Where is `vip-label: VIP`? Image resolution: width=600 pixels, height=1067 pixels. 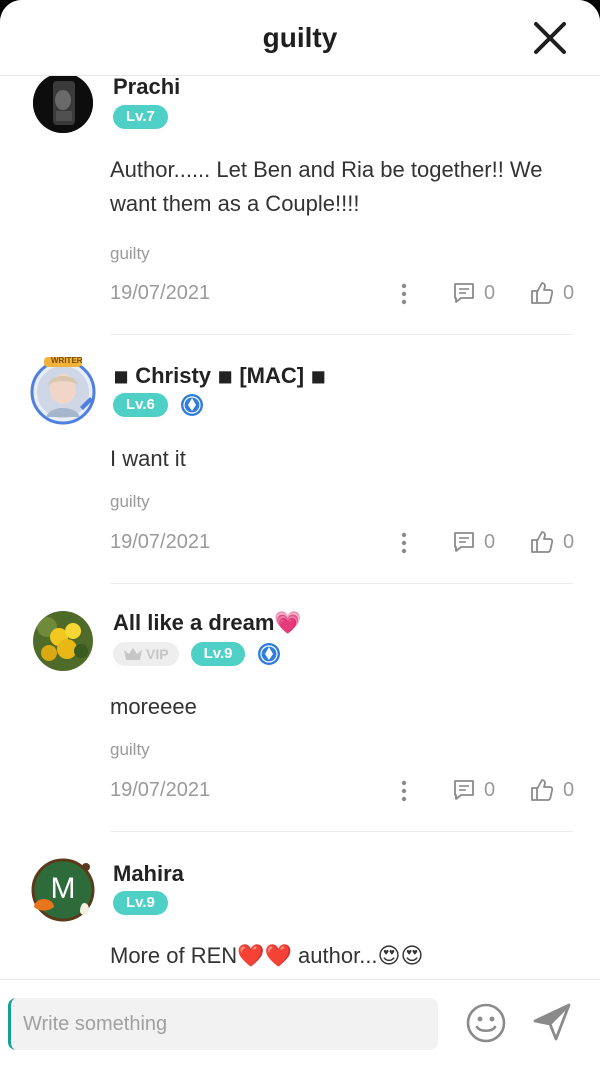
vip-label: VIP is located at coordinates (157, 654).